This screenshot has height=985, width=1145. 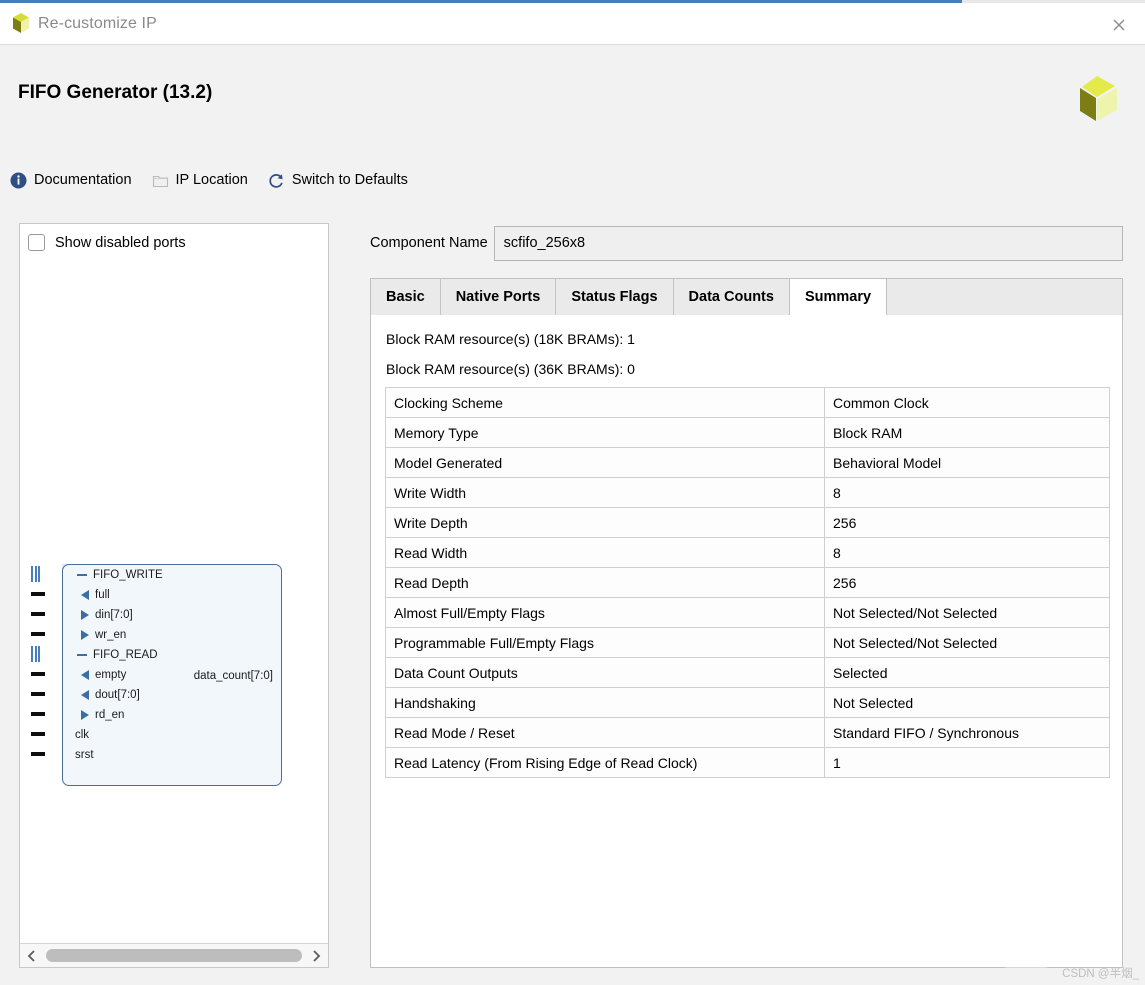 What do you see at coordinates (111, 635) in the screenshot?
I see `port-label: wr_en` at bounding box center [111, 635].